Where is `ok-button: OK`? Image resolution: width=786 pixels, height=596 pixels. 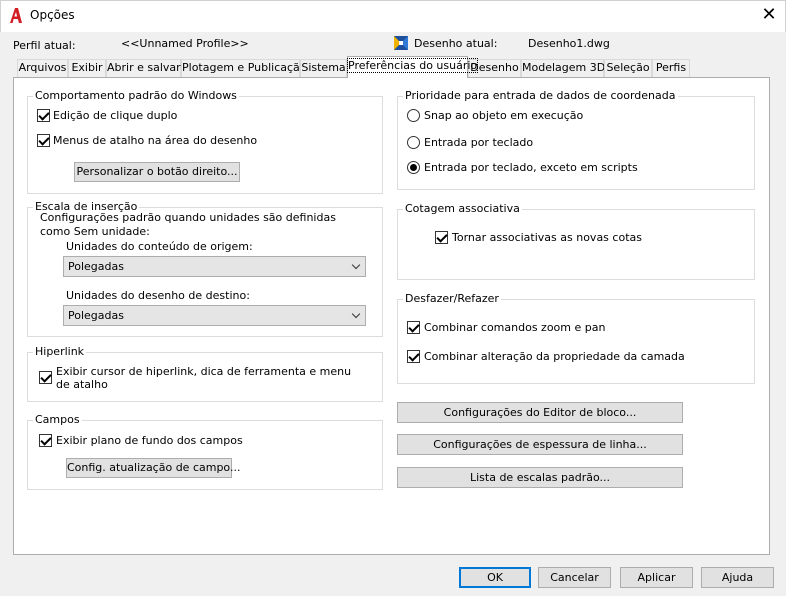
ok-button: OK is located at coordinates (495, 577).